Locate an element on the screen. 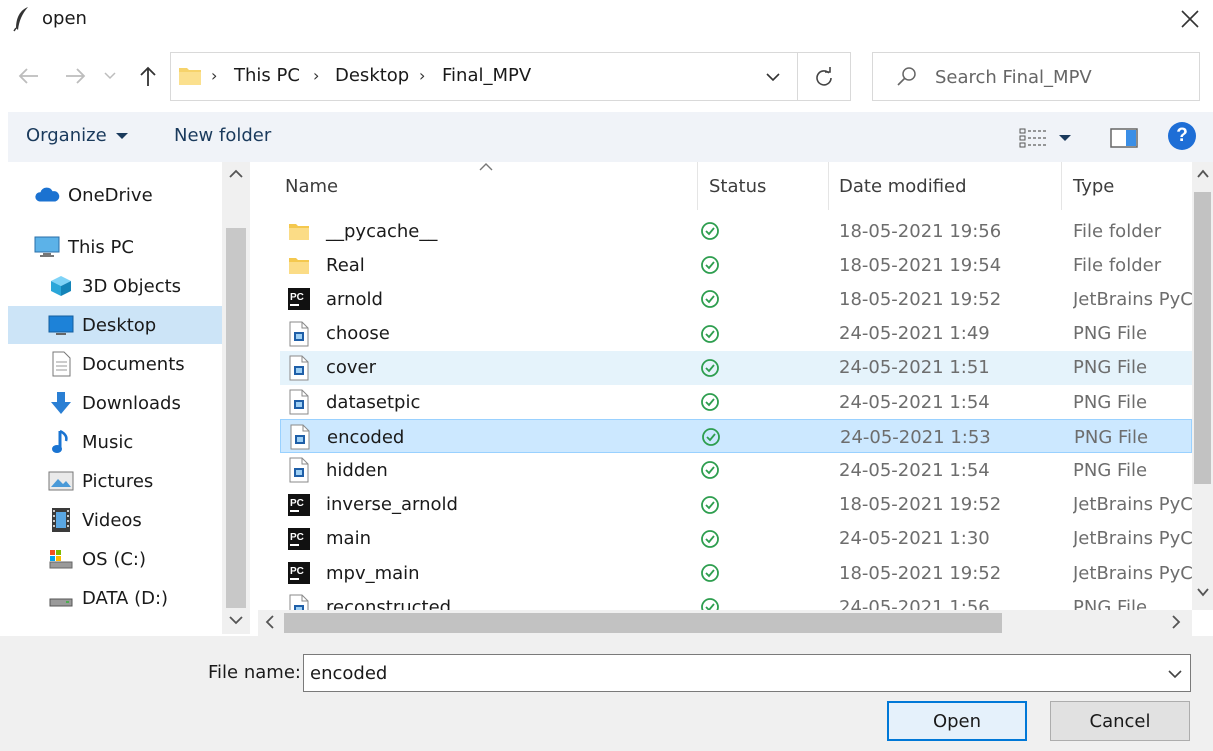  organize-button: Organize is located at coordinates (77, 135).